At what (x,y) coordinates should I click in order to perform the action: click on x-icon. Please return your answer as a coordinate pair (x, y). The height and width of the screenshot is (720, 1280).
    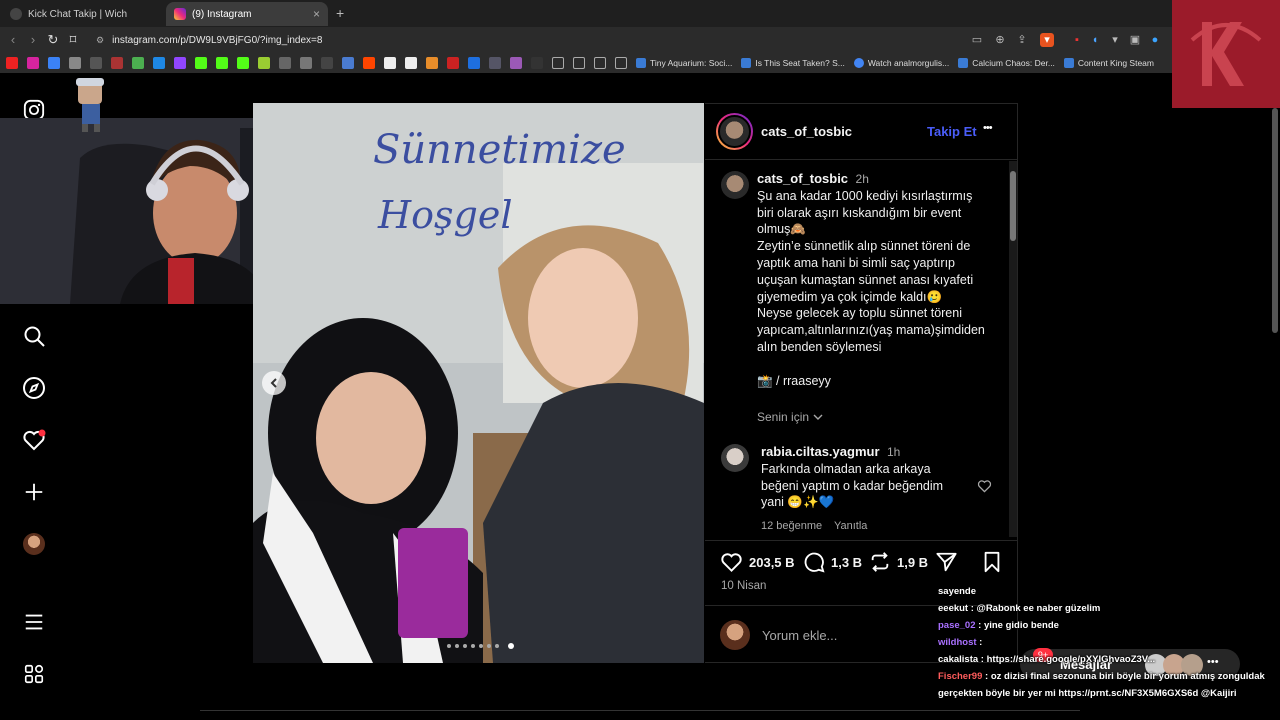
    Looking at the image, I should click on (327, 63).